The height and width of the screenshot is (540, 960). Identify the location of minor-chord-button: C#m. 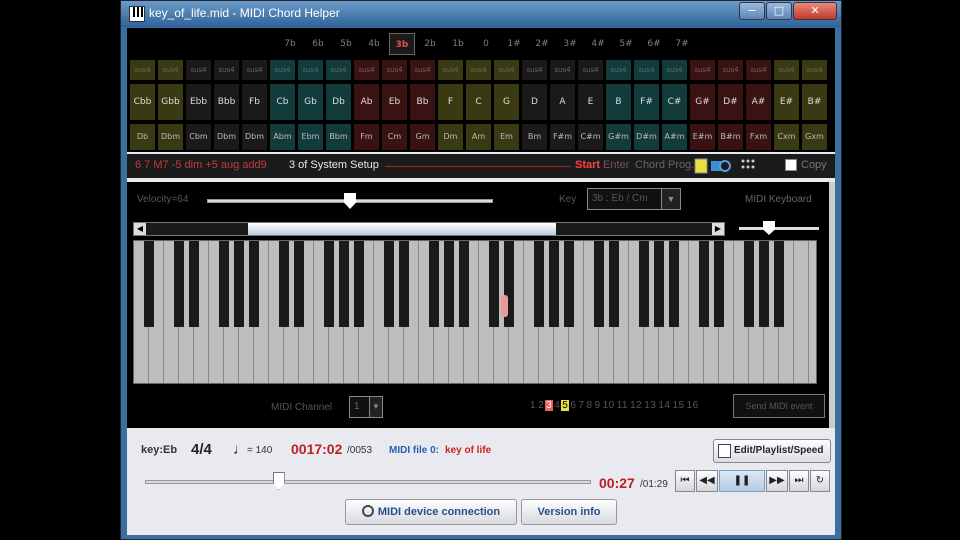
(590, 137).